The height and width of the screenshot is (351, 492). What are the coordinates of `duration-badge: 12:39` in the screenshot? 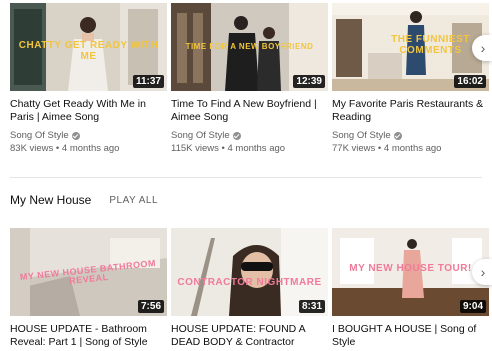 It's located at (309, 81).